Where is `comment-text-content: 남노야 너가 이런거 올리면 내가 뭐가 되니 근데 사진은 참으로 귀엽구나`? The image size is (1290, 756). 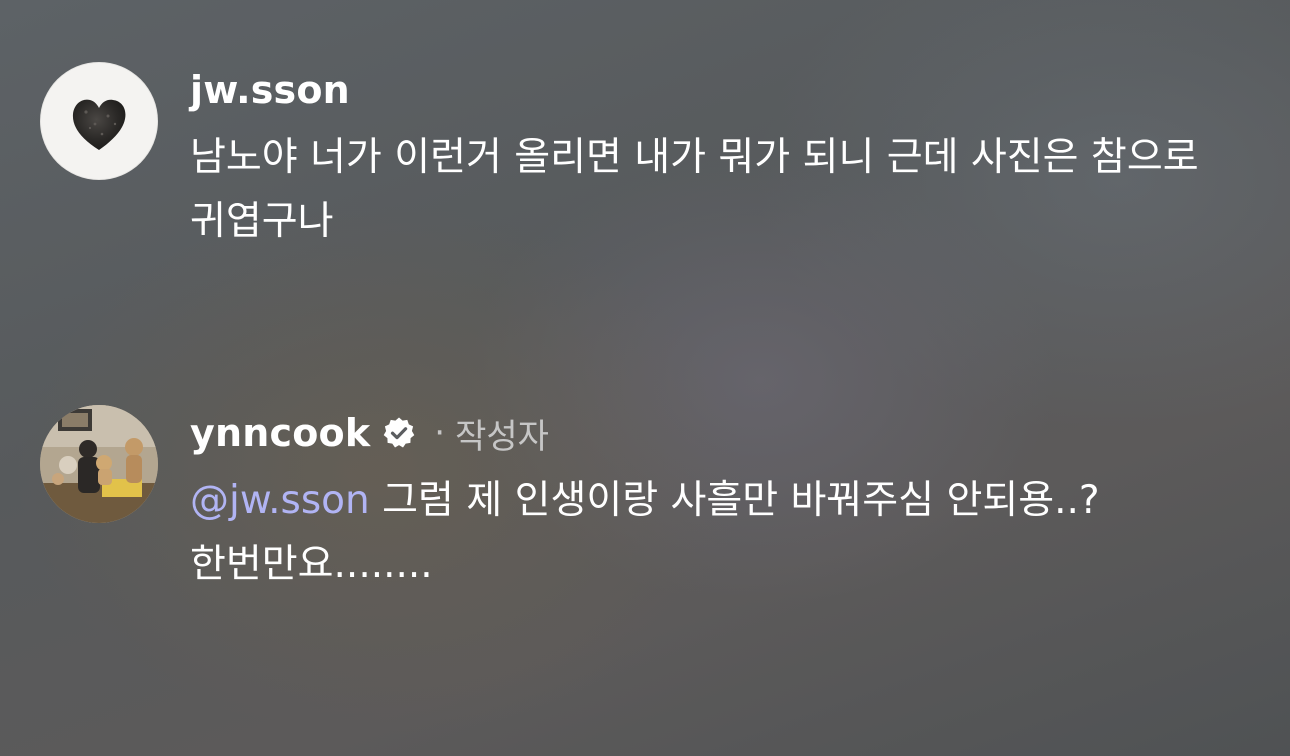 comment-text-content: 남노야 너가 이런거 올리면 내가 뭐가 되니 근데 사진은 참으로 귀엽구나 is located at coordinates (694, 189).